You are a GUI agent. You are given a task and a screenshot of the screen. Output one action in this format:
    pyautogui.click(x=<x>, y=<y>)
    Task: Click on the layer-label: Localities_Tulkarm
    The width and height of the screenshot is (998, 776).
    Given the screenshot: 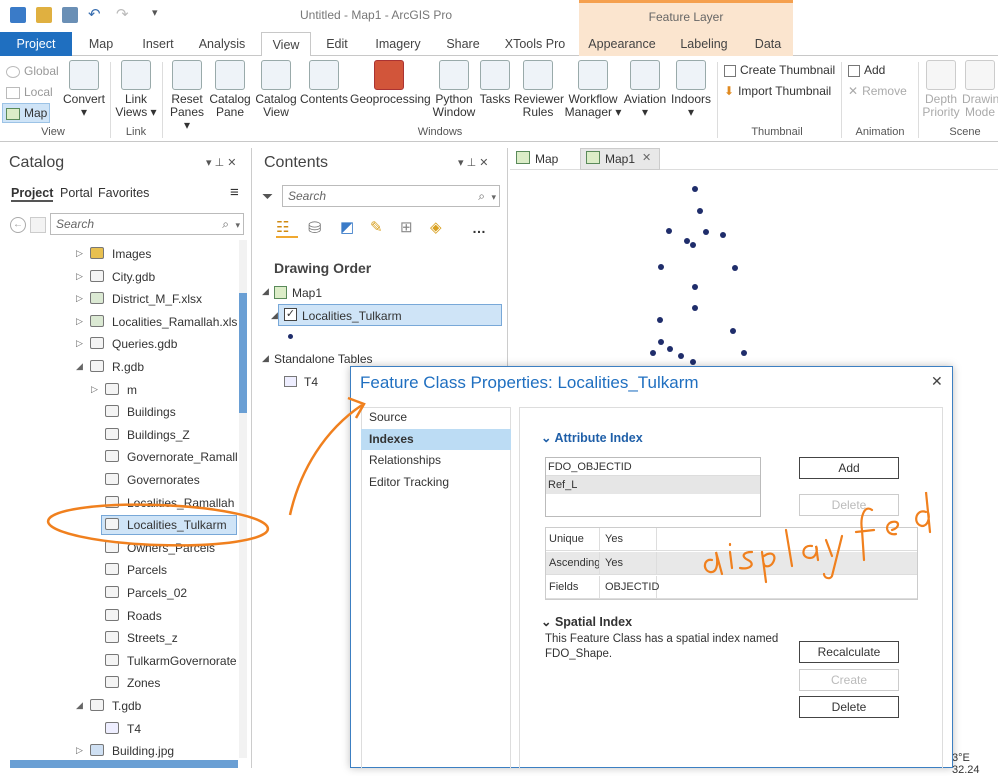 What is the action you would take?
    pyautogui.click(x=352, y=316)
    